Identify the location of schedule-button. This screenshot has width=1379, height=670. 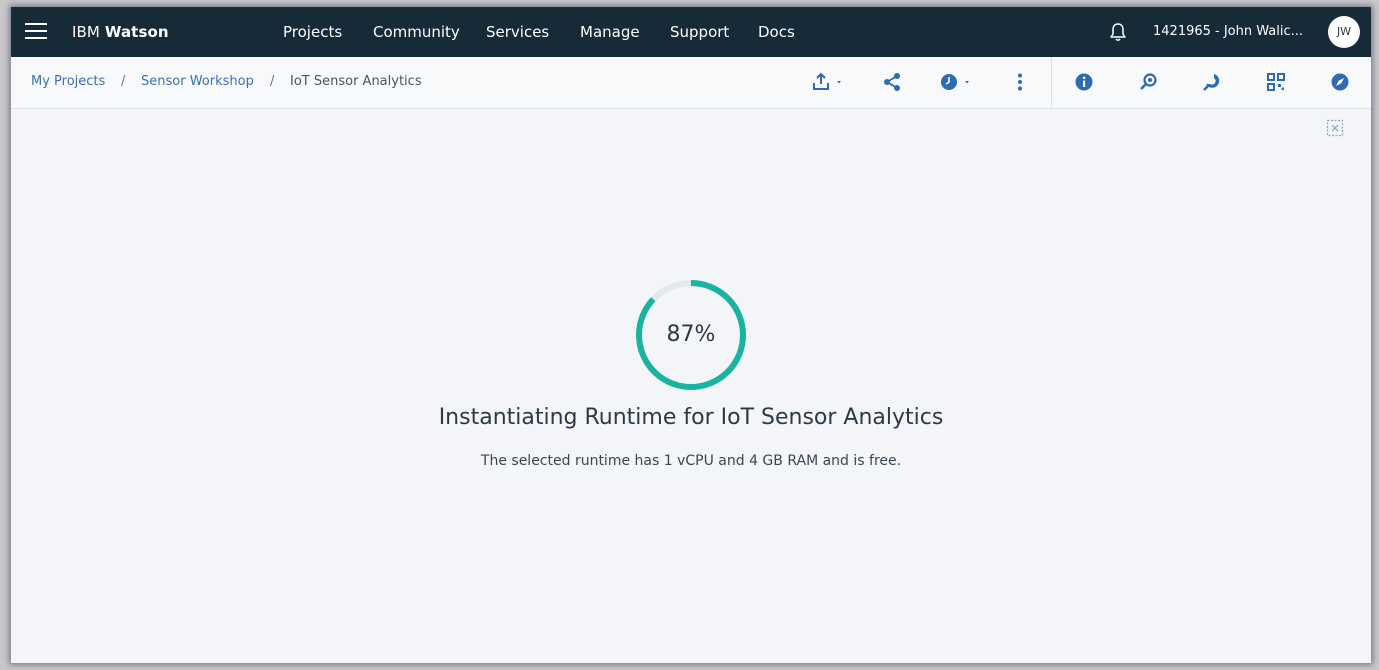
(956, 82).